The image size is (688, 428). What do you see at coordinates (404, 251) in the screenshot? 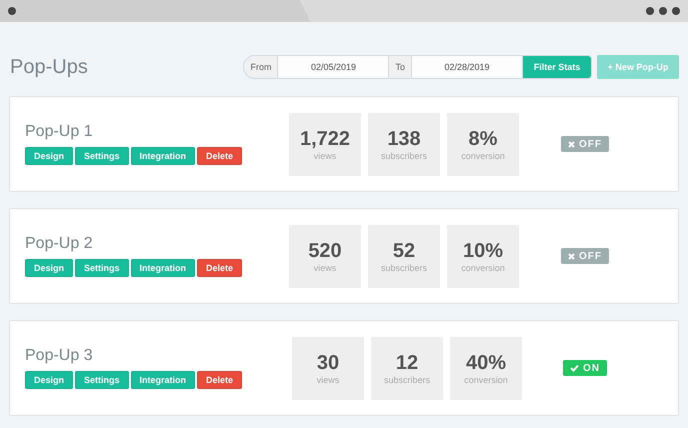
I see `stat-value: 52` at bounding box center [404, 251].